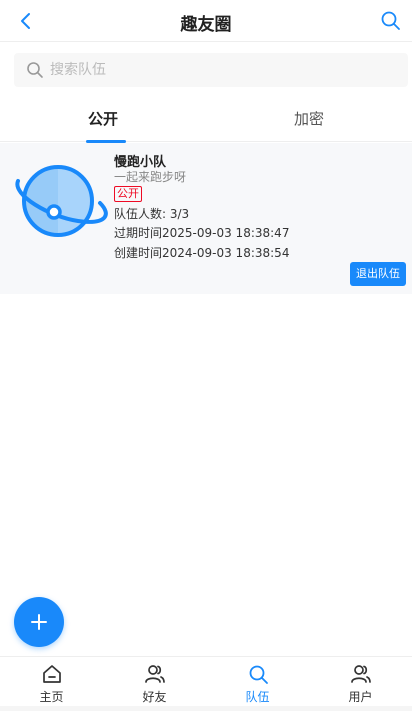 The height and width of the screenshot is (711, 412). Describe the element at coordinates (206, 25) in the screenshot. I see `page-title: 趣友圈` at that location.